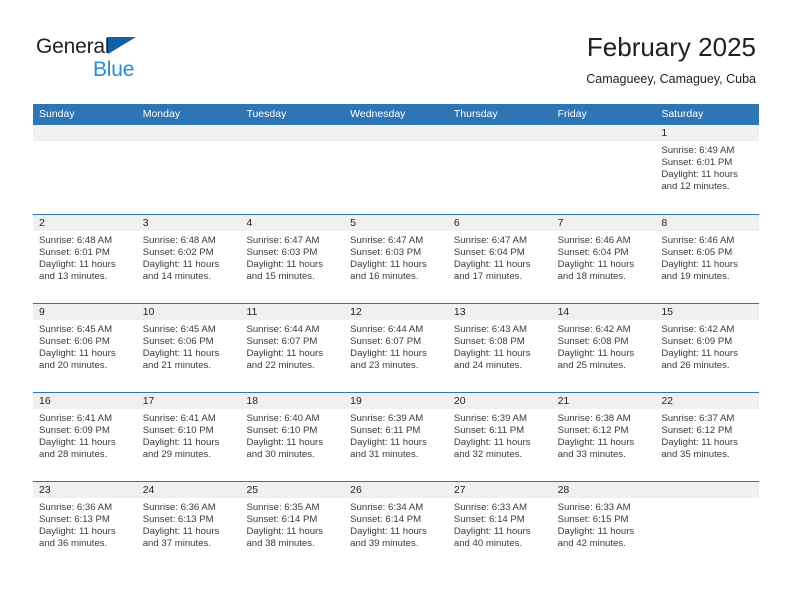 The image size is (792, 612). What do you see at coordinates (266, 114) in the screenshot?
I see `weekday-header-tuesday: Tuesday` at bounding box center [266, 114].